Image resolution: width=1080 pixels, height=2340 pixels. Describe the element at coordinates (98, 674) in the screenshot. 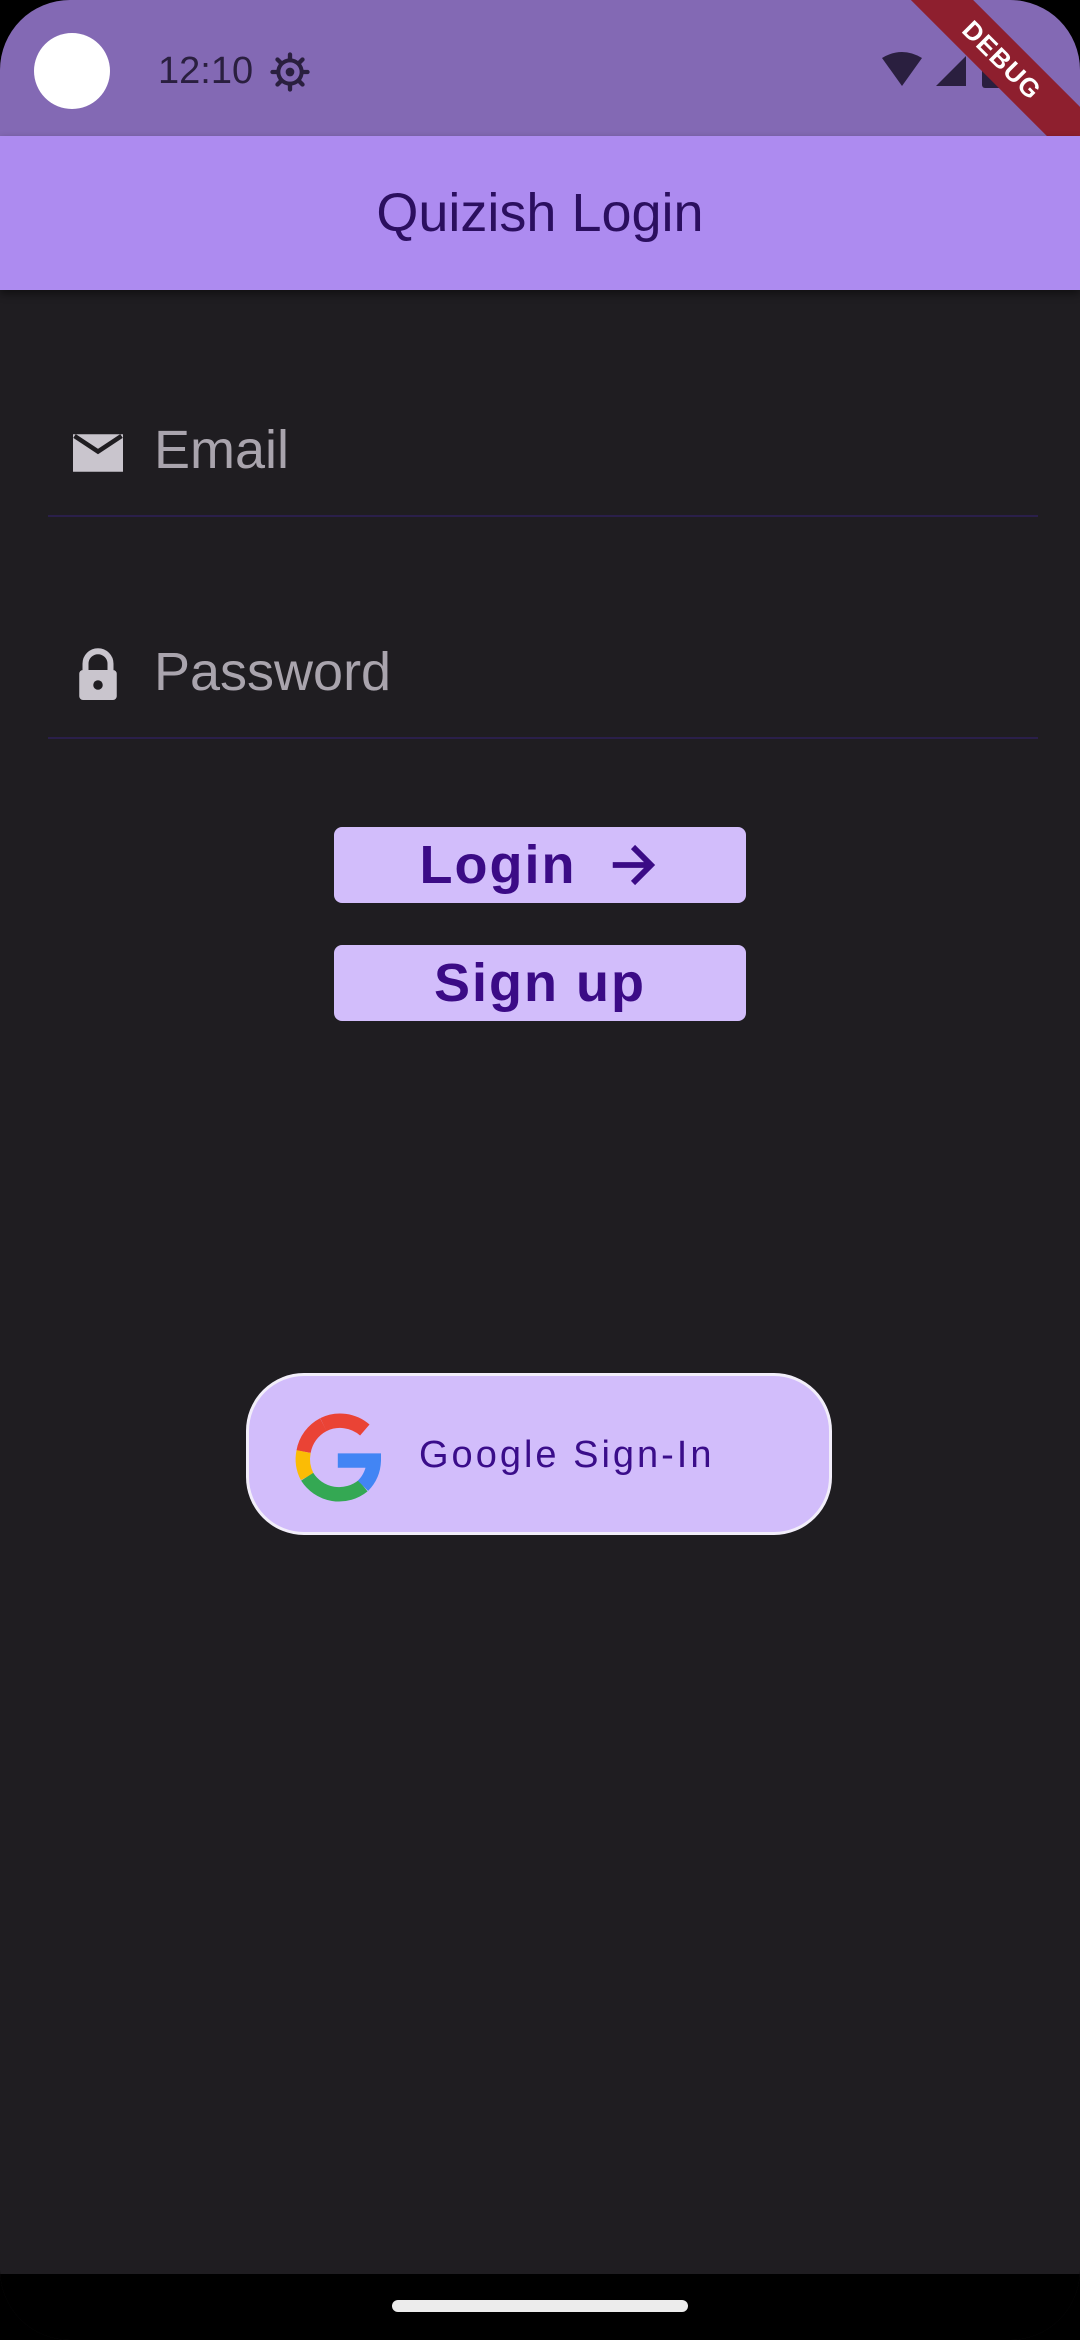

I see `lock-icon` at that location.